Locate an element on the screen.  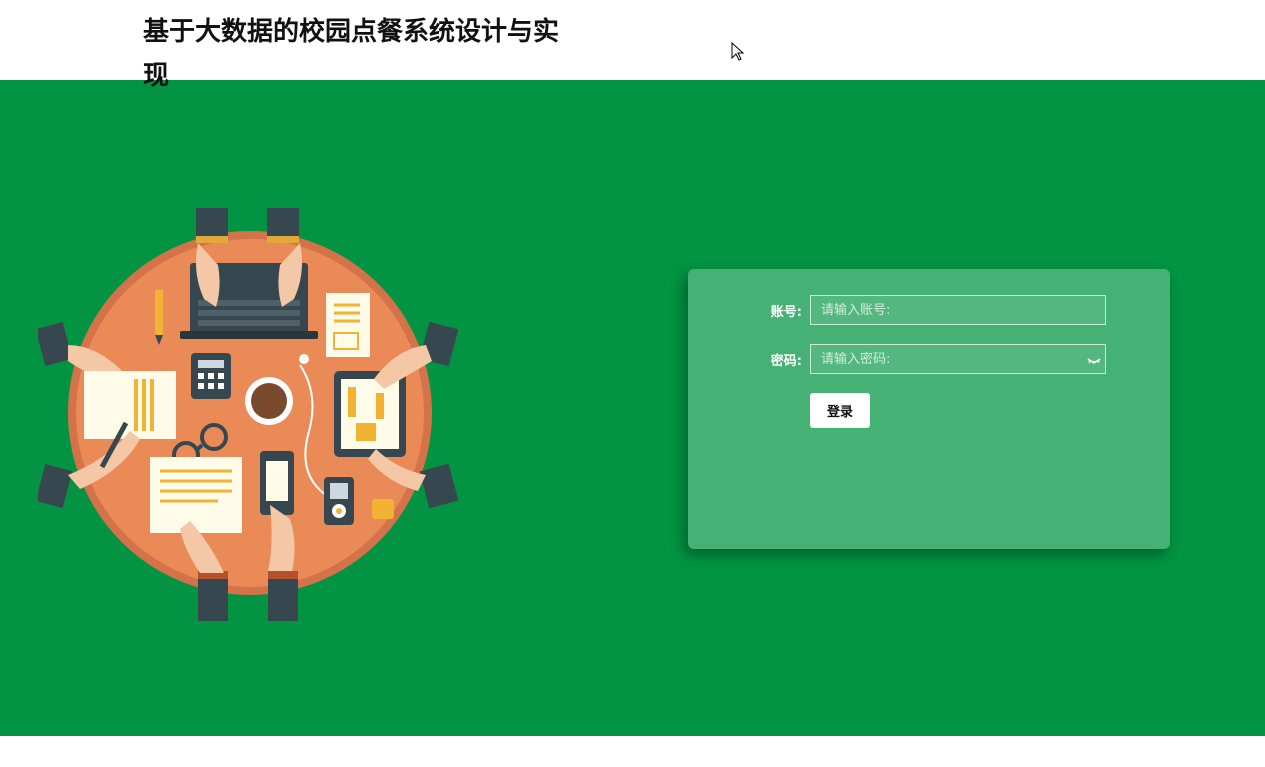
eye-closed-icon is located at coordinates (1094, 360).